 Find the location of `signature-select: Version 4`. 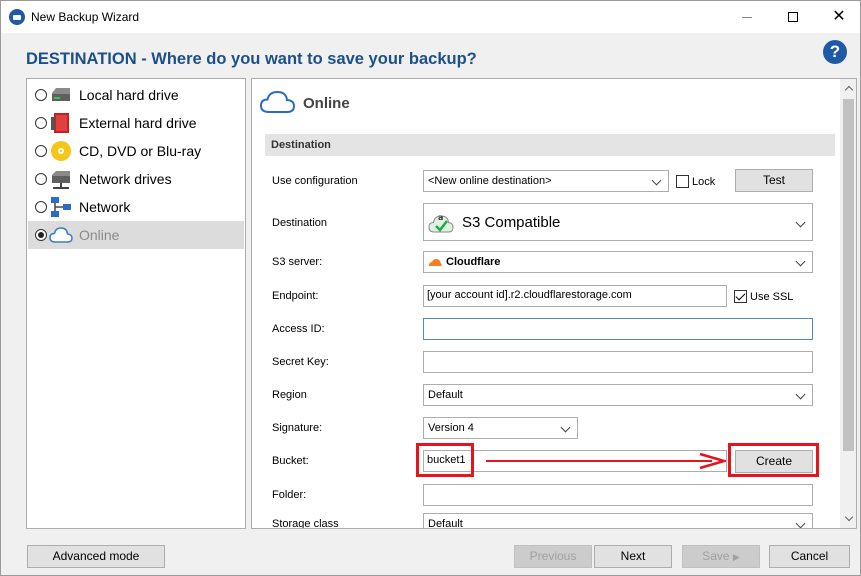

signature-select: Version 4 is located at coordinates (500, 428).